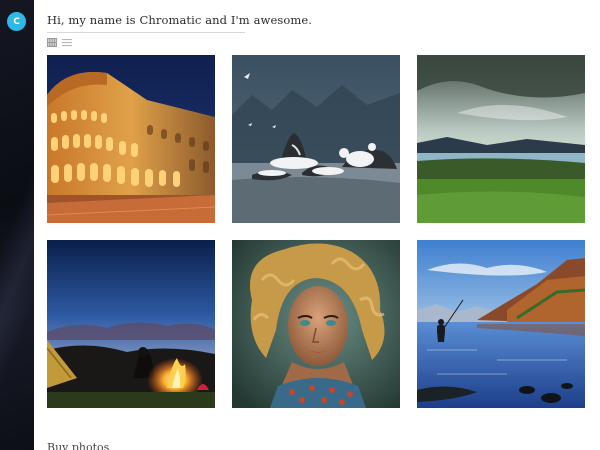 Image resolution: width=600 pixels, height=450 pixels. I want to click on colosseum-photo, so click(131, 139).